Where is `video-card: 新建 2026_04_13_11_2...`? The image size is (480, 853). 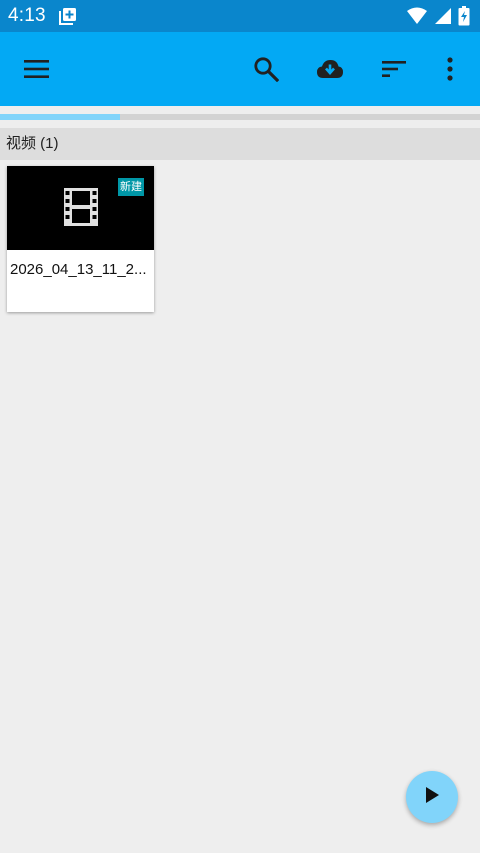
video-card: 新建 2026_04_13_11_2... is located at coordinates (80, 239).